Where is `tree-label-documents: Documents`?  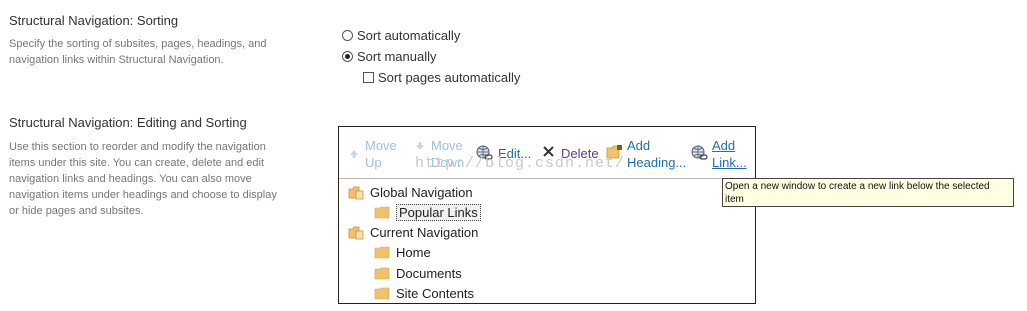 tree-label-documents: Documents is located at coordinates (429, 273).